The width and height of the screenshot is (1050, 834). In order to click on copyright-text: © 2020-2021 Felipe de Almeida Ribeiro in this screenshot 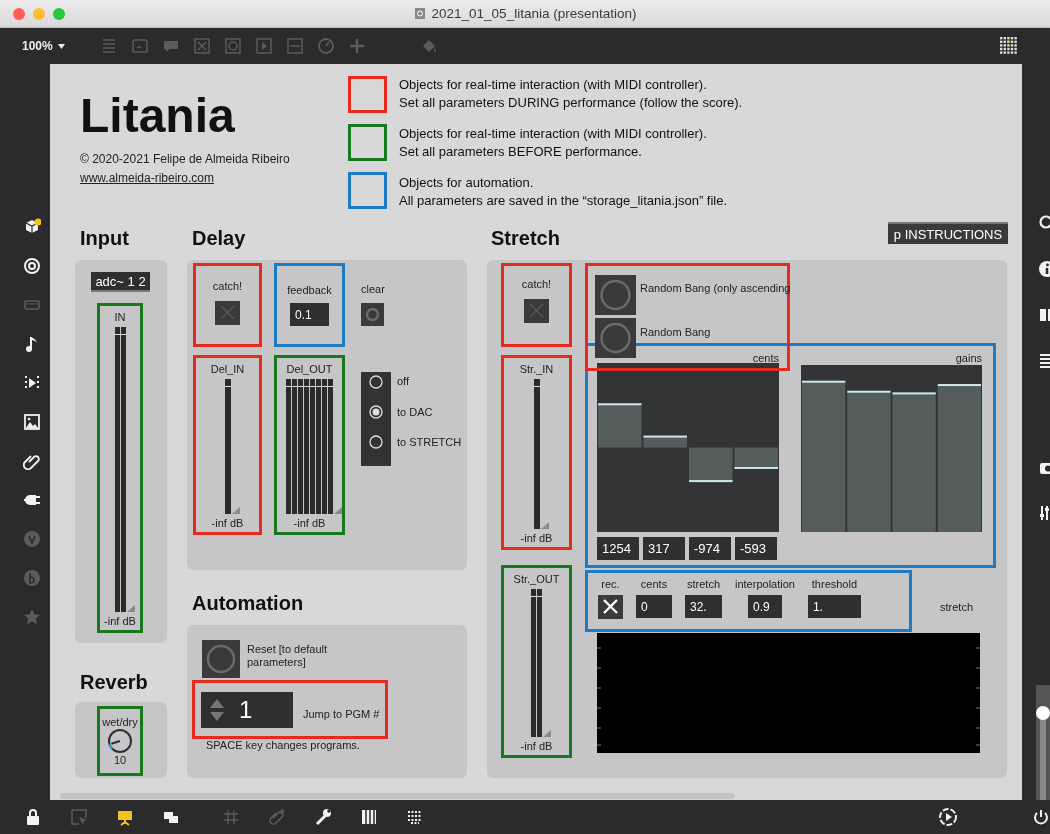, I will do `click(185, 159)`.